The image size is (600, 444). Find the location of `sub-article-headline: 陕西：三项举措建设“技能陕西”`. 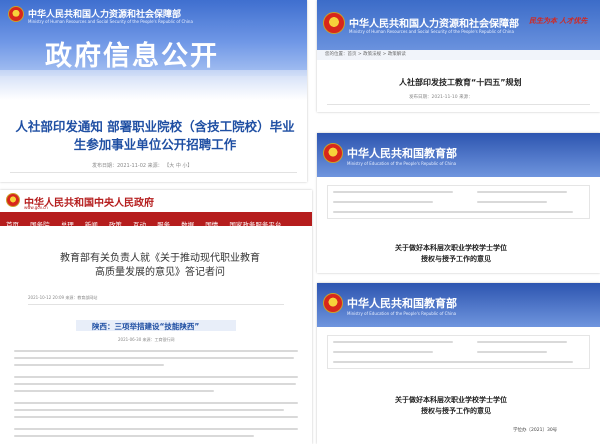

sub-article-headline: 陕西：三项举措建设“技能陕西” is located at coordinates (145, 326).